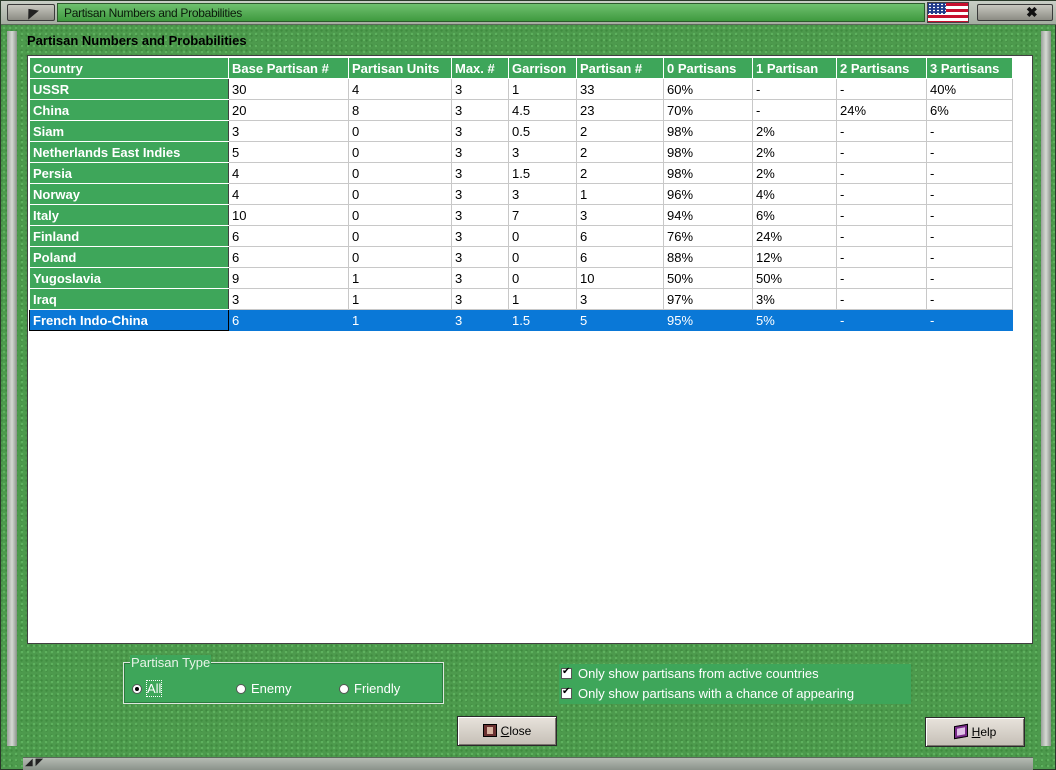 Image resolution: width=1056 pixels, height=770 pixels. I want to click on table-cell: 12%, so click(794, 257).